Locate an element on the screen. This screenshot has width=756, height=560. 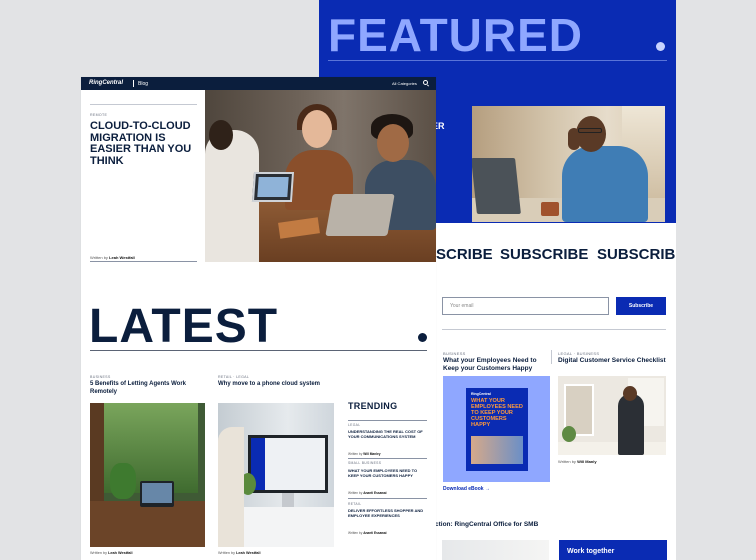
nav-blog-link: Blog is located at coordinates (143, 84).